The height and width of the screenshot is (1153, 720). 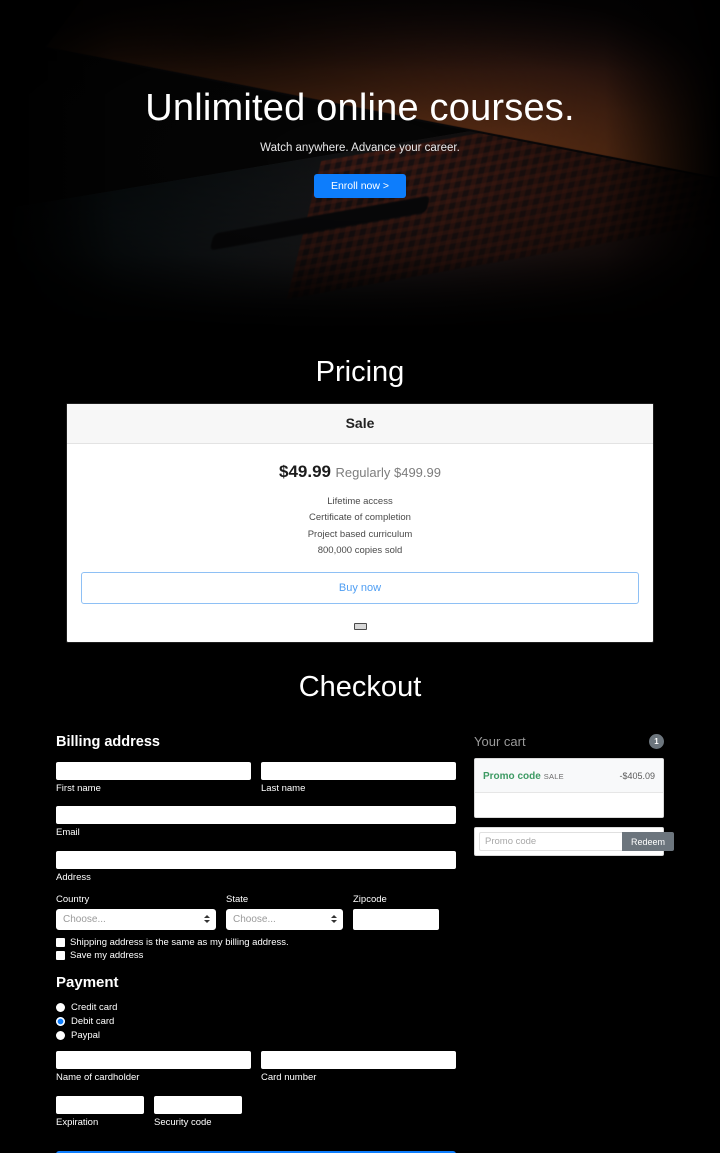 I want to click on promo-code-box: Redeem, so click(x=574, y=842).